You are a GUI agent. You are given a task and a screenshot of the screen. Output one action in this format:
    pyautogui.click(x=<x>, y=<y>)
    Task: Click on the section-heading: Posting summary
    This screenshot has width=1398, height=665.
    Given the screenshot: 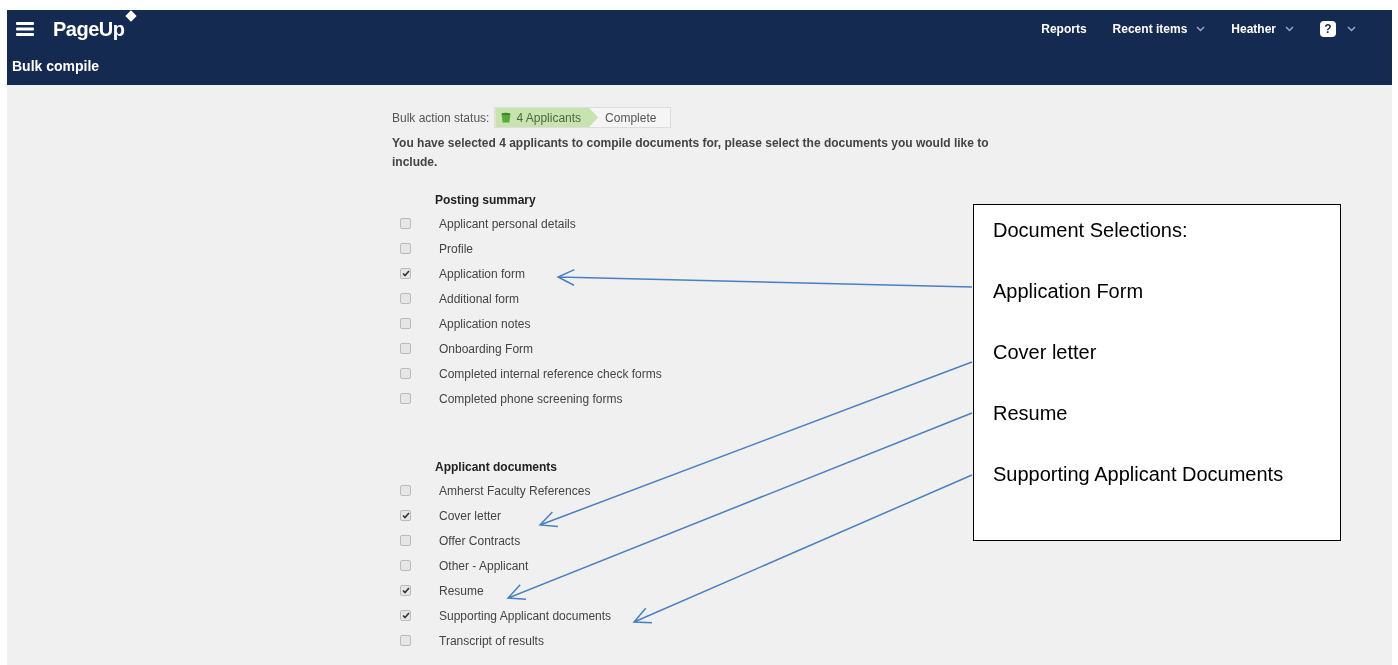 What is the action you would take?
    pyautogui.click(x=485, y=200)
    